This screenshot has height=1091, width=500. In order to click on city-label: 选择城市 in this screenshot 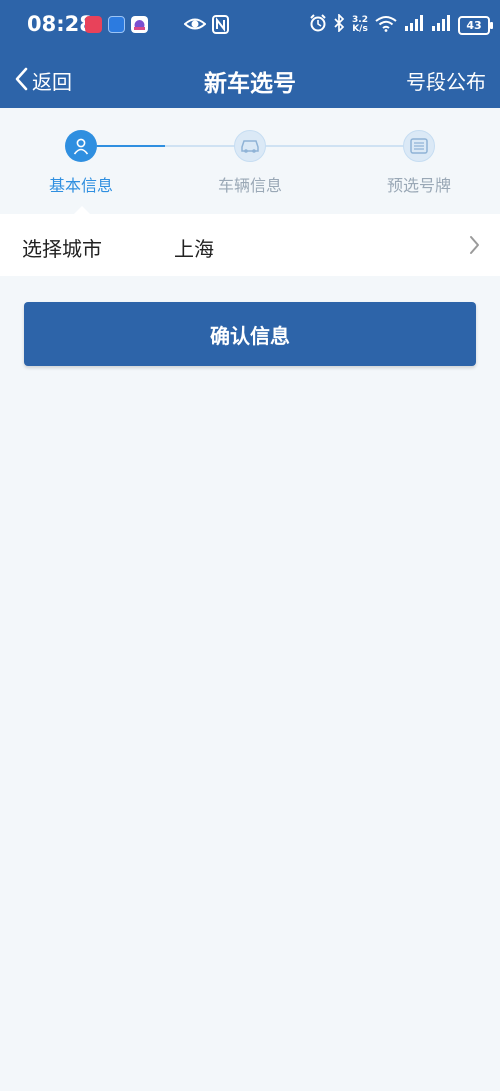, I will do `click(62, 249)`.